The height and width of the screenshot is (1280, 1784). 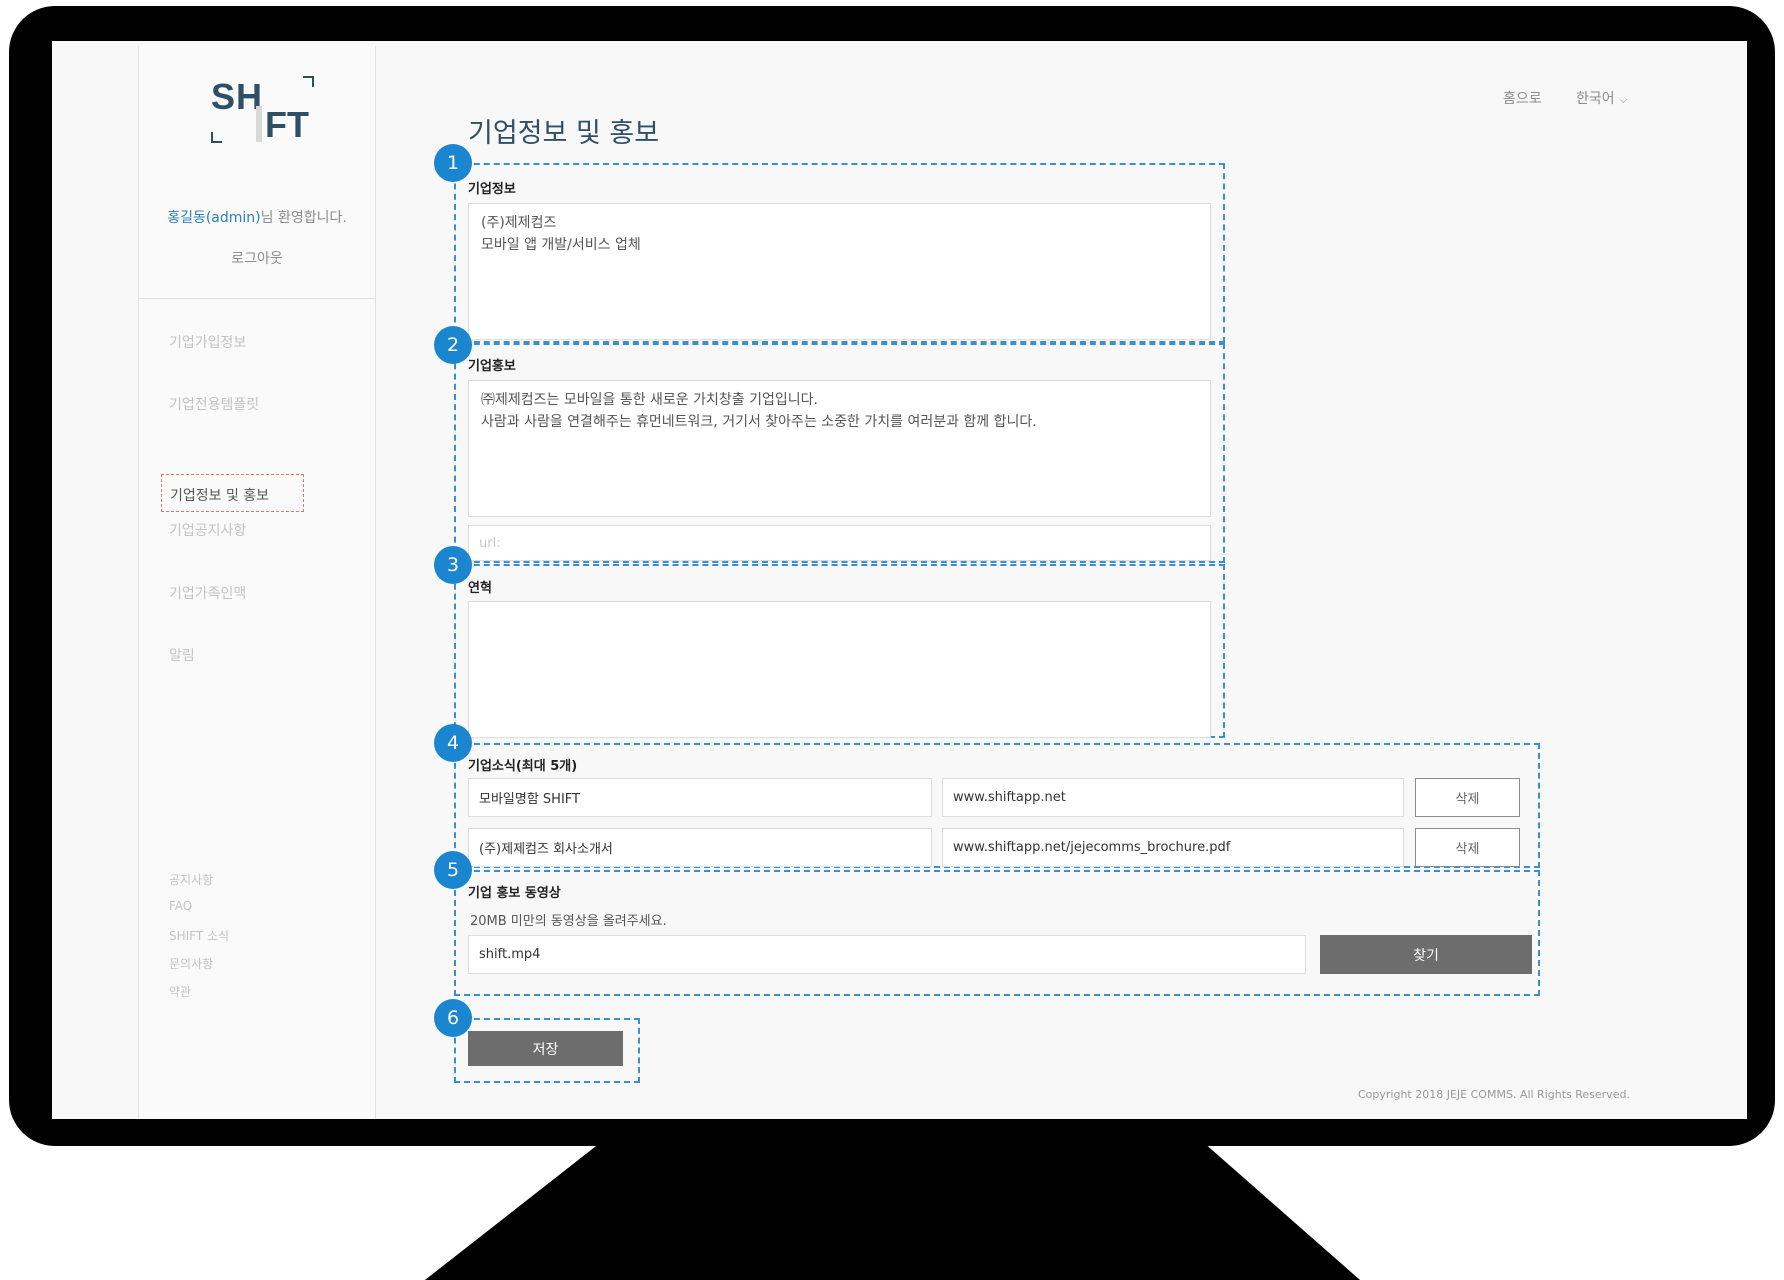 What do you see at coordinates (180, 906) in the screenshot?
I see `footer-link-faq: FAQ` at bounding box center [180, 906].